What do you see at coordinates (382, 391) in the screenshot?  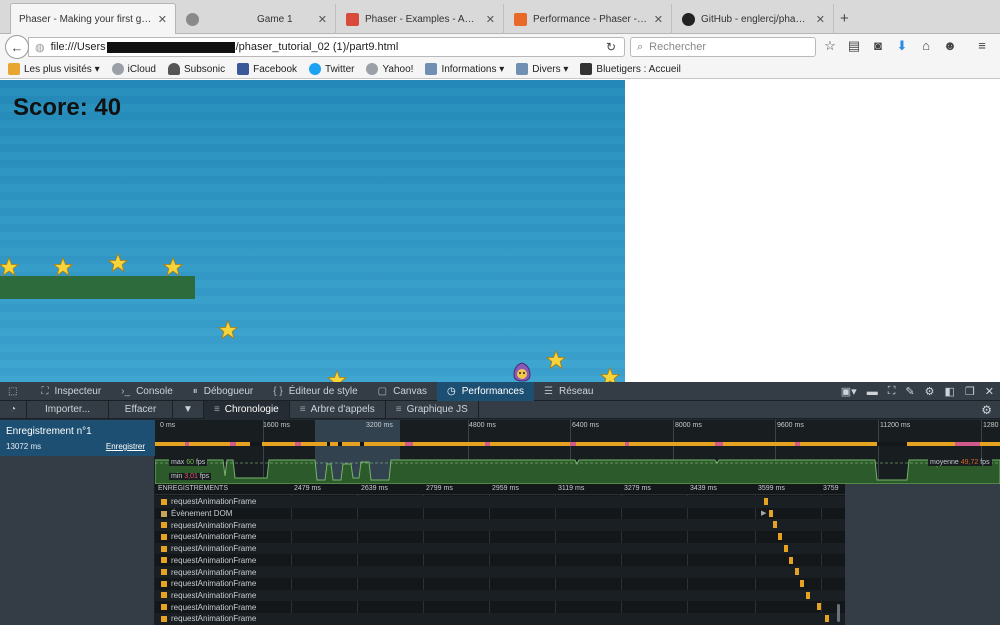 I see `canvas-icon: ▢` at bounding box center [382, 391].